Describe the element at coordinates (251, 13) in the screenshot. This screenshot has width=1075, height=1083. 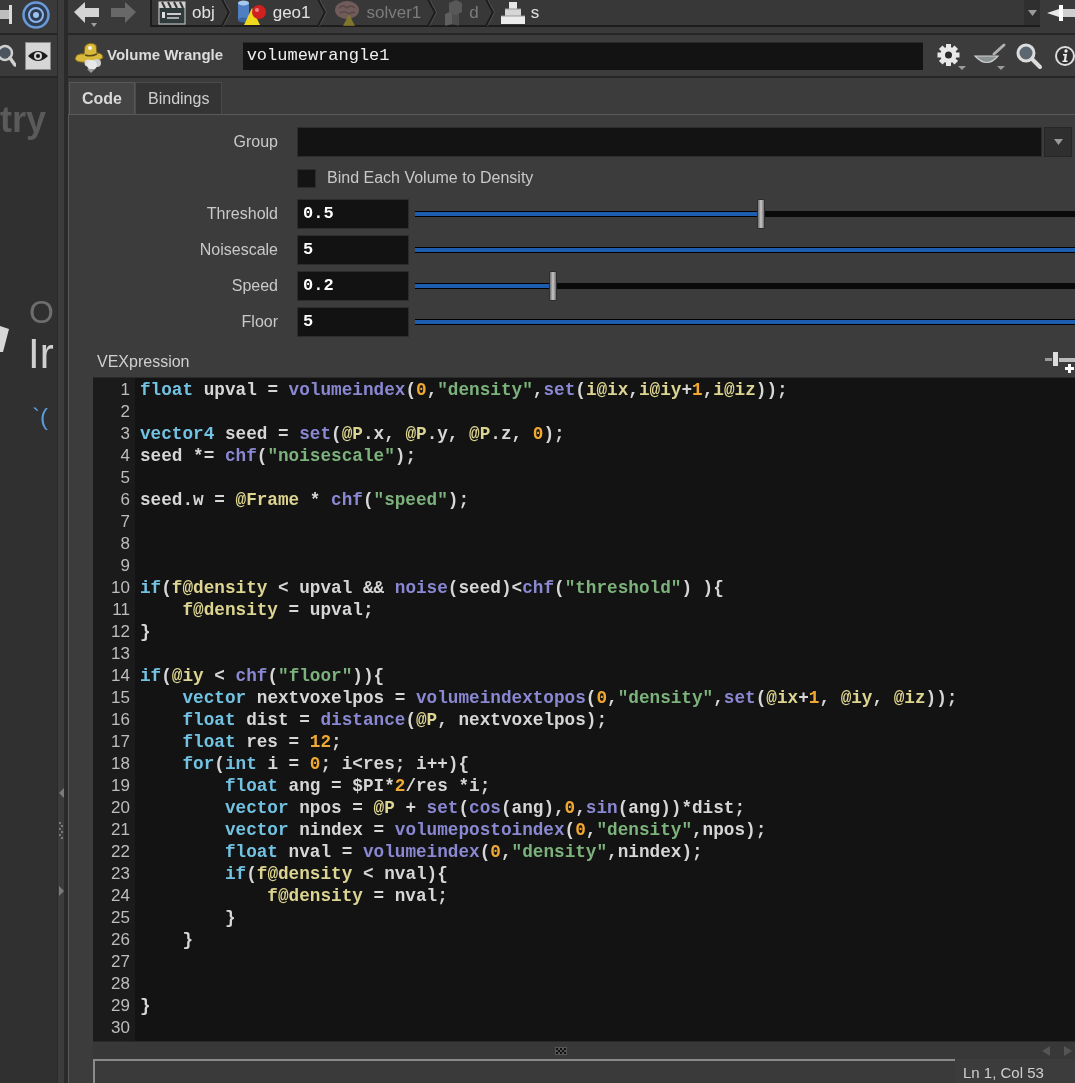
I see `shapes-icon` at that location.